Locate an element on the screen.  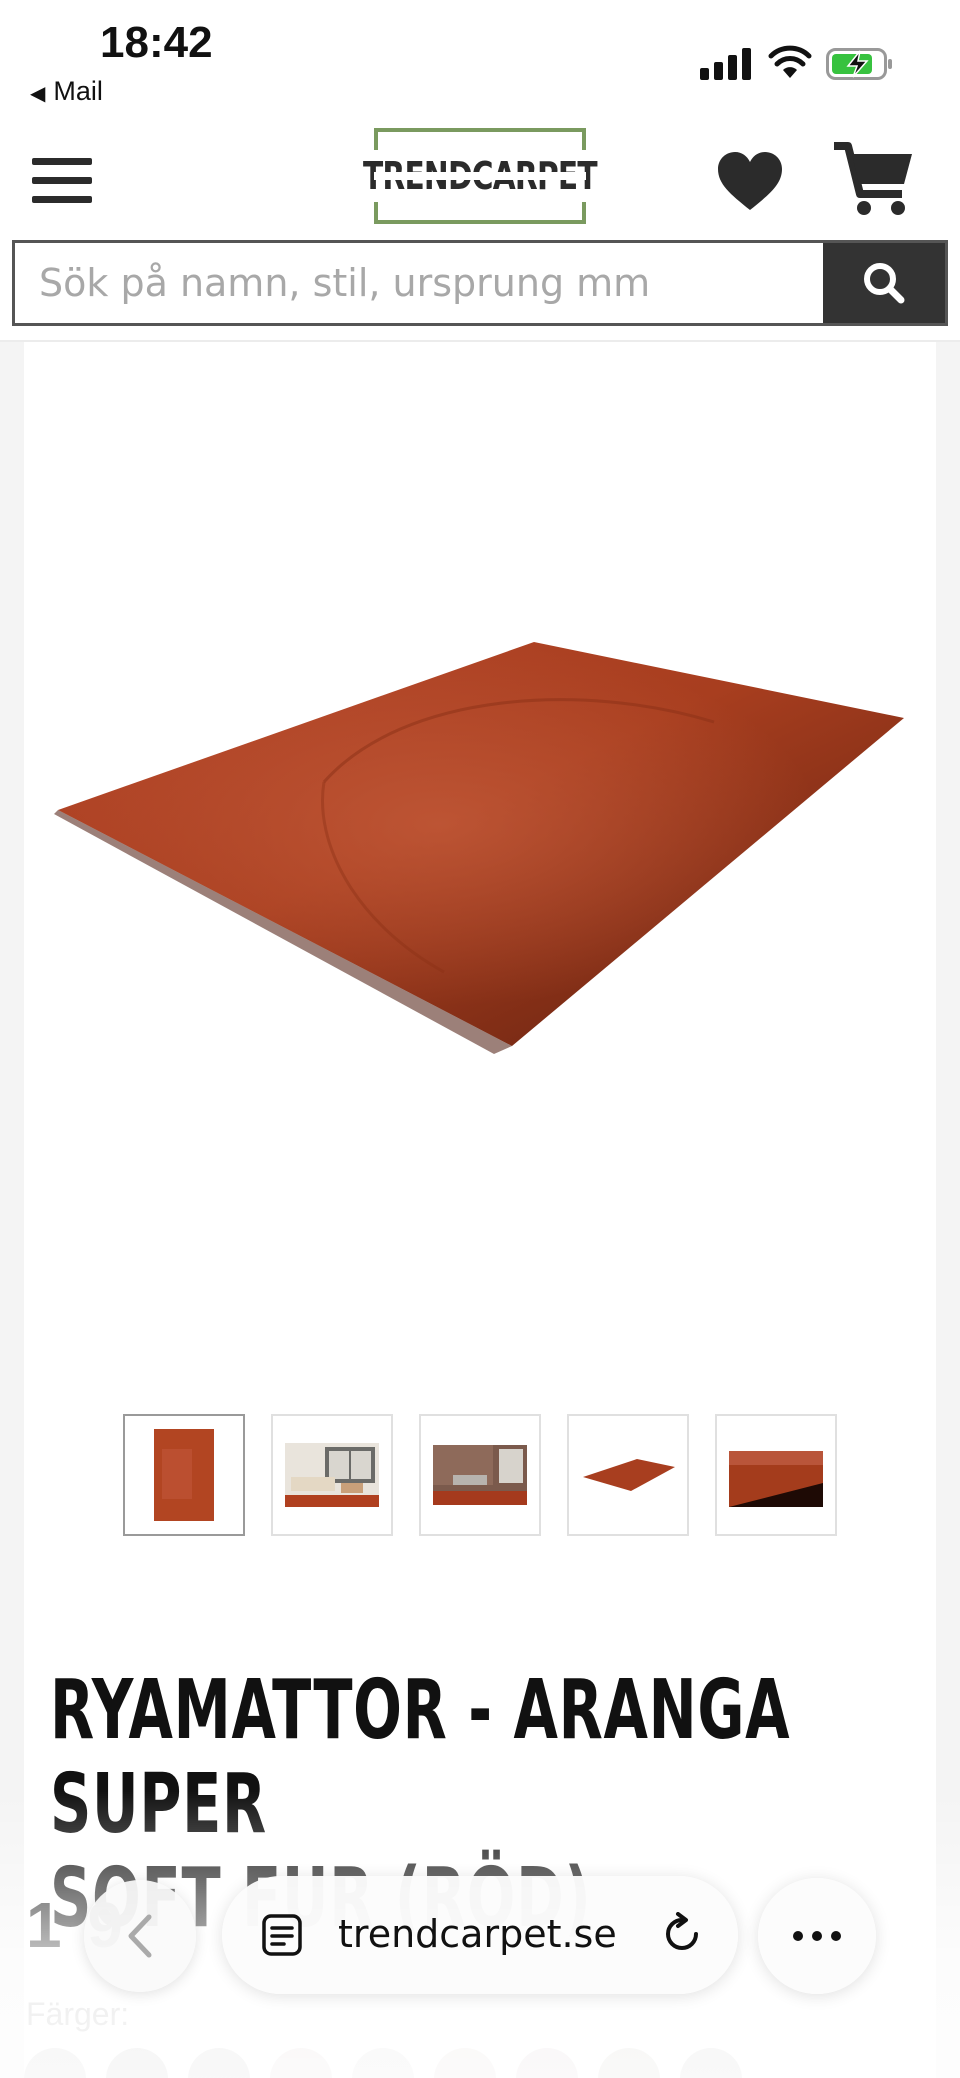
hamburger-menu-icon is located at coordinates (62, 181).